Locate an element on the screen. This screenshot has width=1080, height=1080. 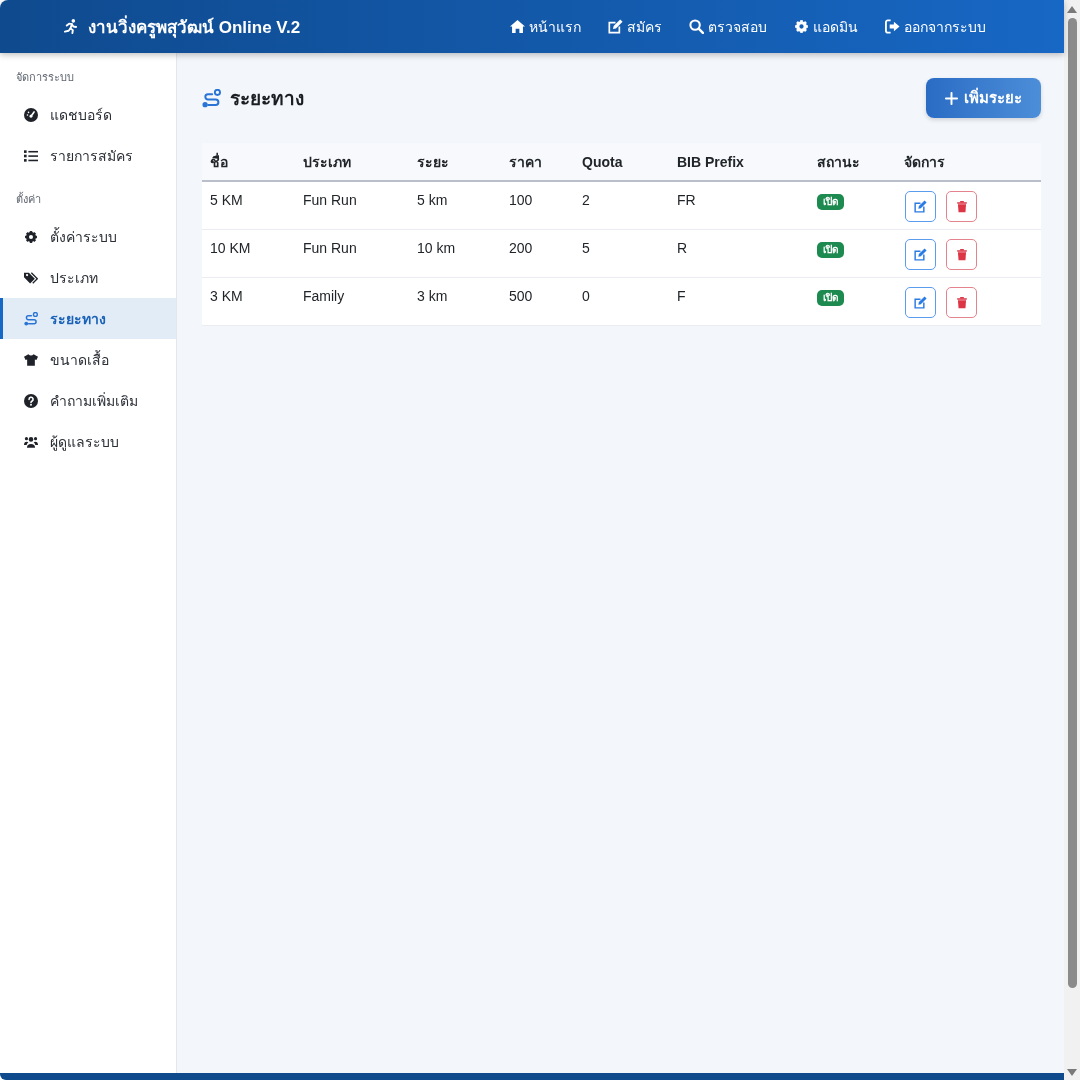
table-cell: 100 is located at coordinates (537, 205).